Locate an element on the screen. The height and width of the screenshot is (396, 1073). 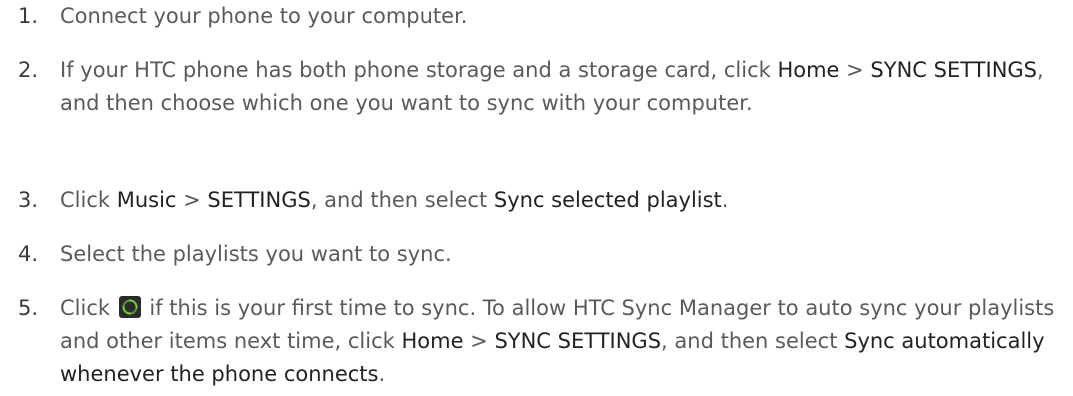
ui-term-sync-selected-playlist: Sync selected playlist is located at coordinates (607, 200).